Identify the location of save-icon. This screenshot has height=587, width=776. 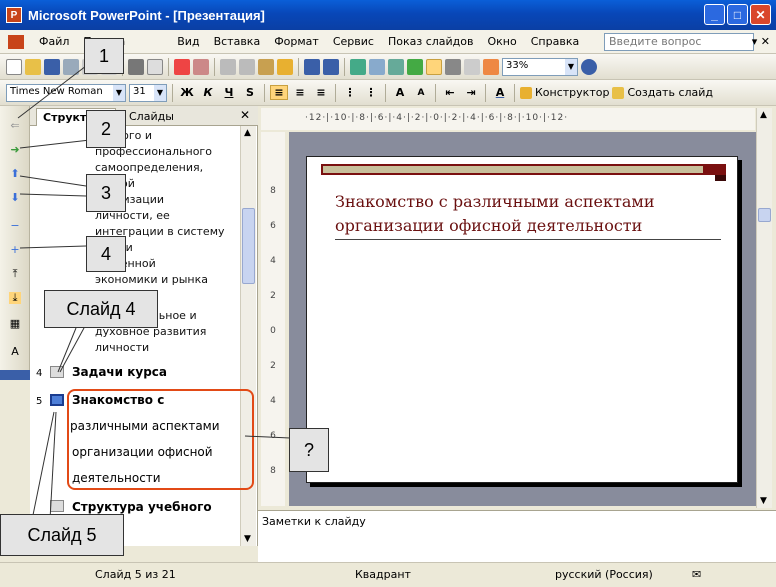
(52, 66).